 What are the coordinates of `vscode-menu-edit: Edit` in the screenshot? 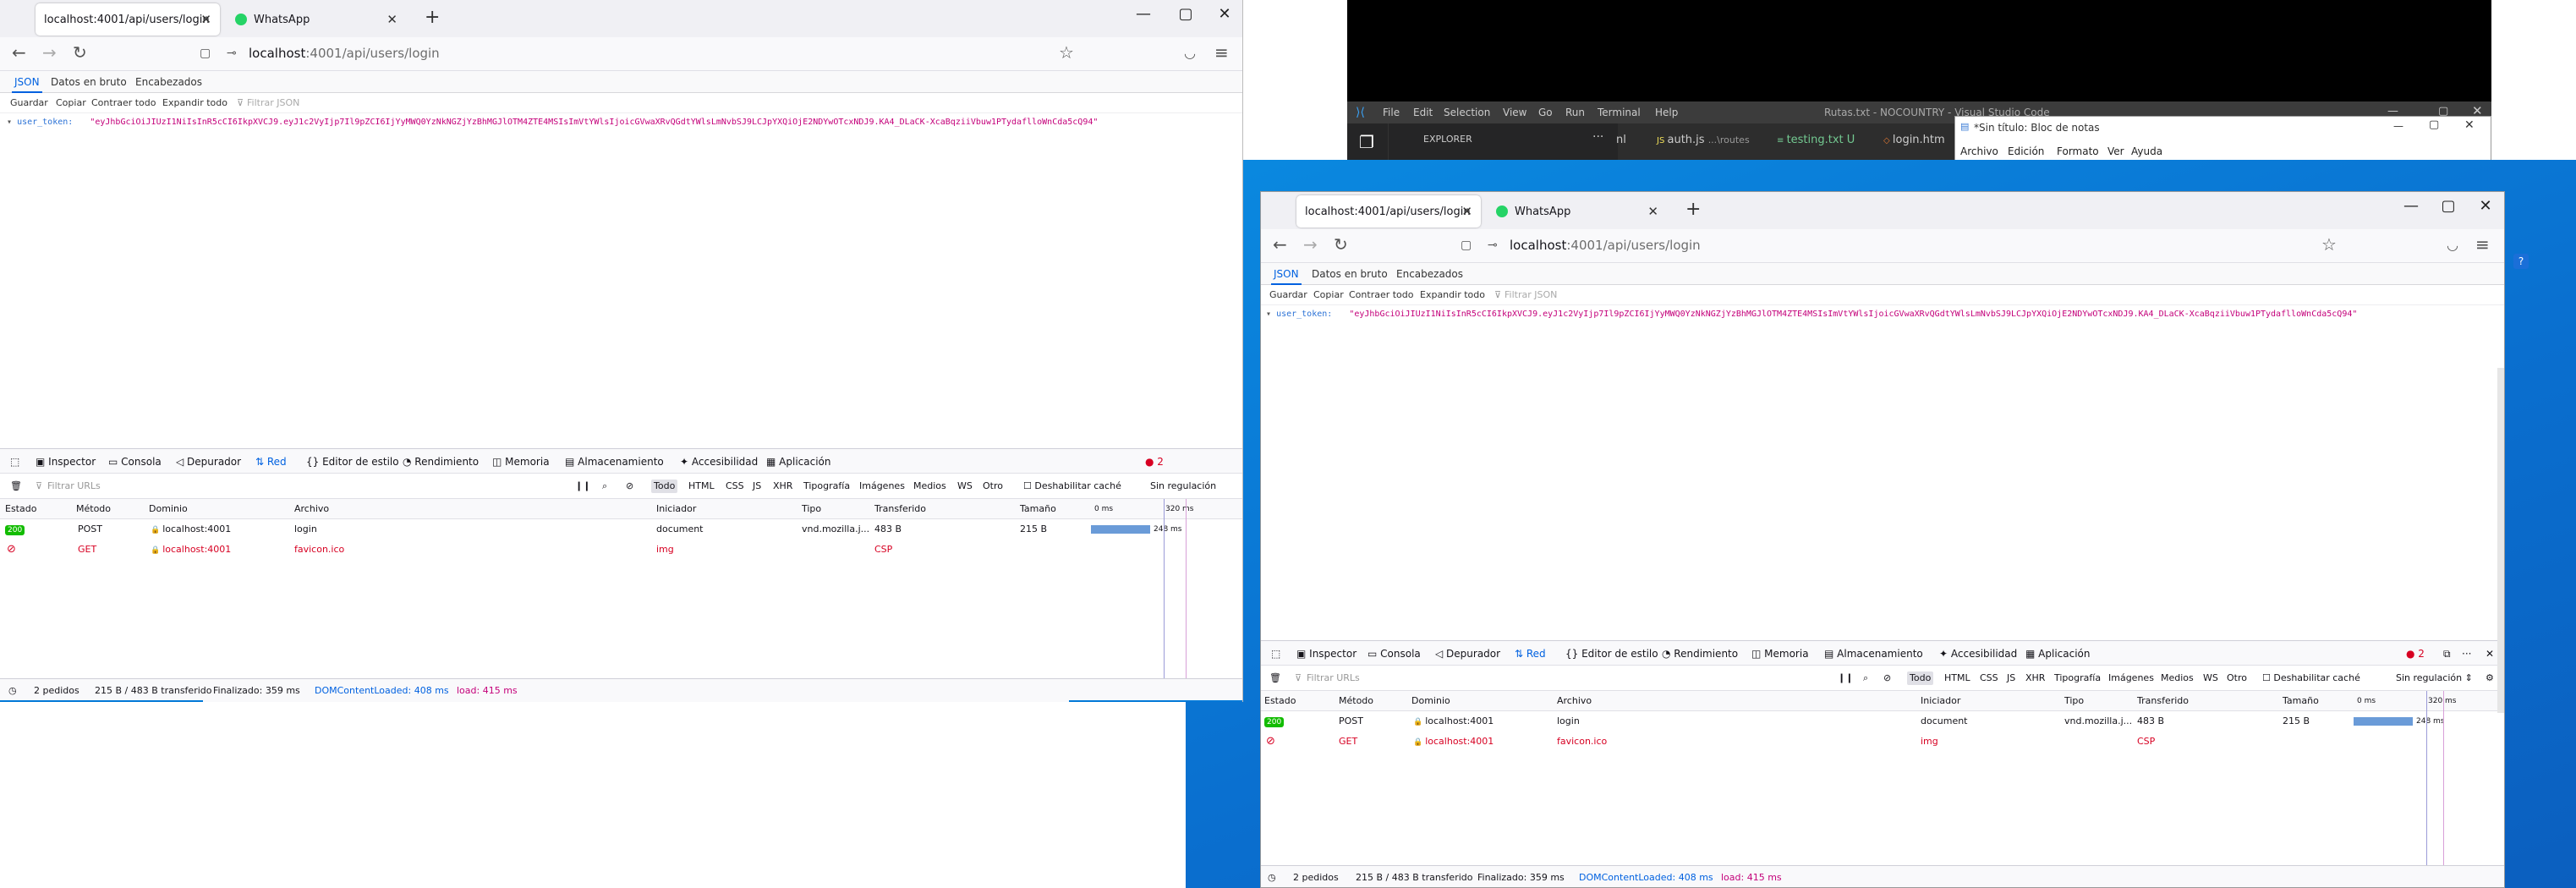 It's located at (1423, 112).